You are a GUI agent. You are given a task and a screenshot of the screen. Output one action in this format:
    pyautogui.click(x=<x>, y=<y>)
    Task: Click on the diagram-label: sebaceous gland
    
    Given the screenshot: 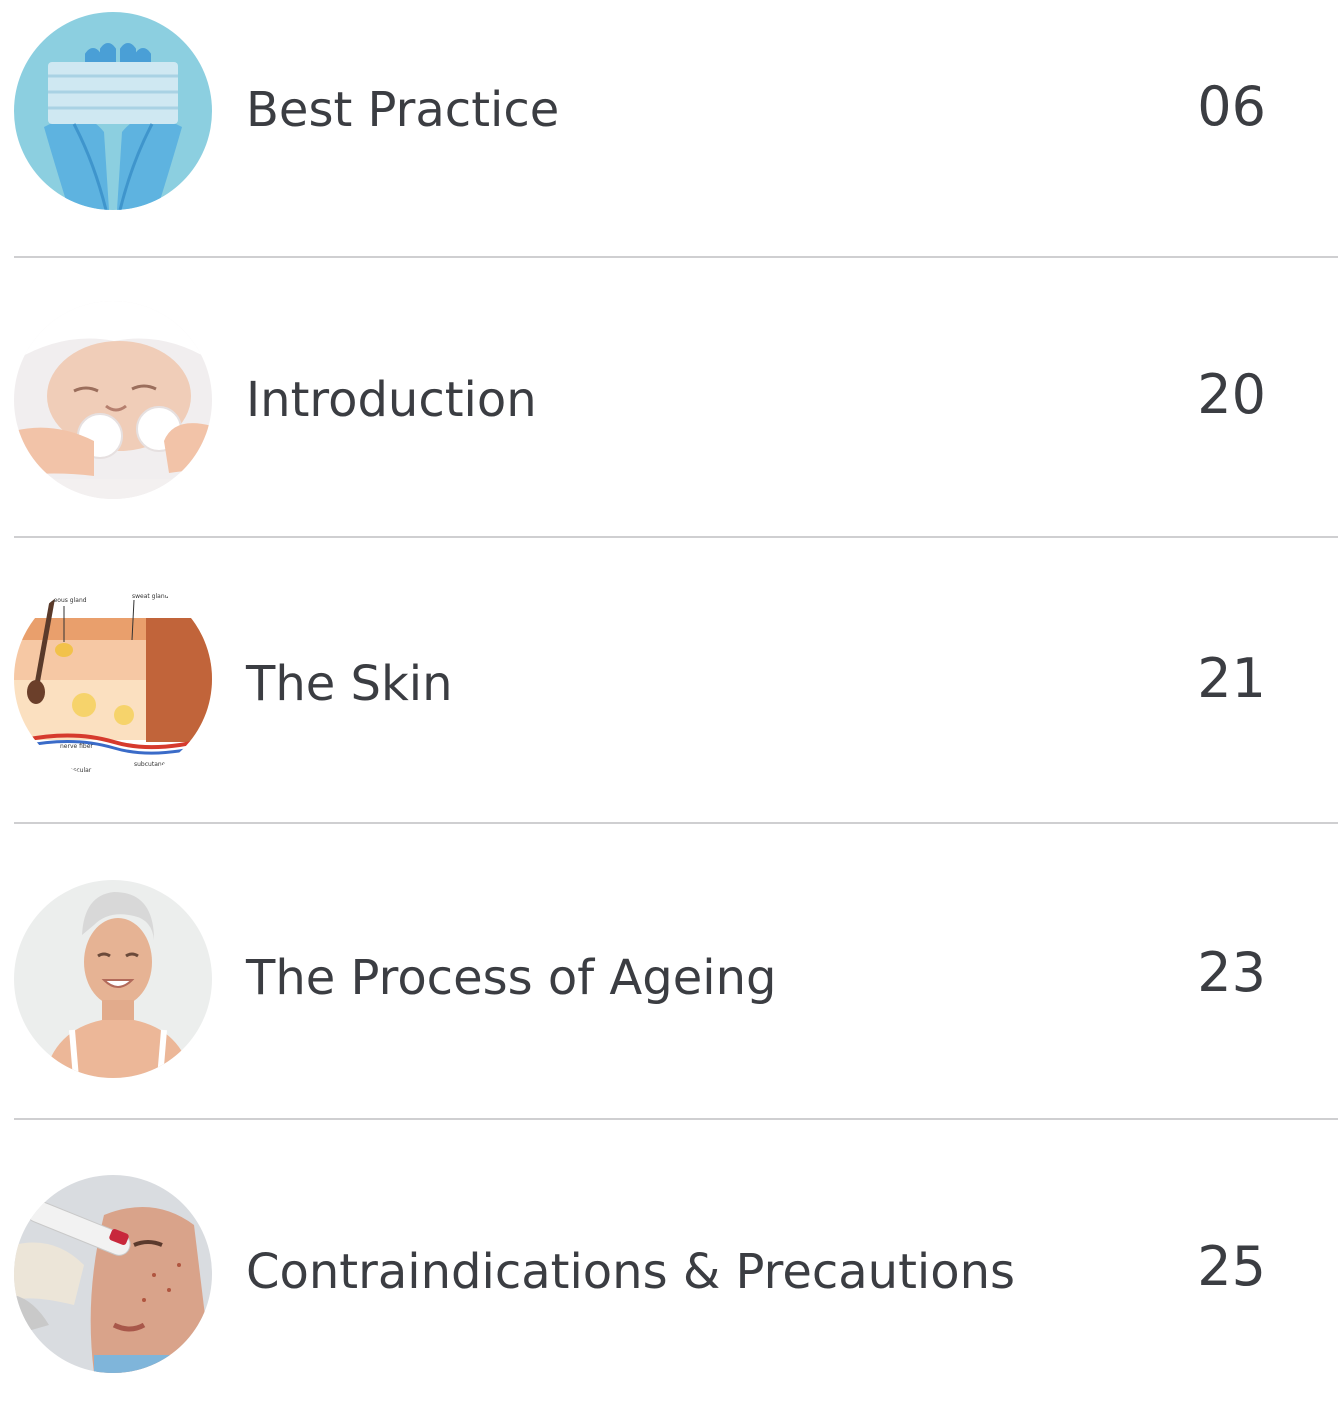 What is the action you would take?
    pyautogui.click(x=61, y=600)
    